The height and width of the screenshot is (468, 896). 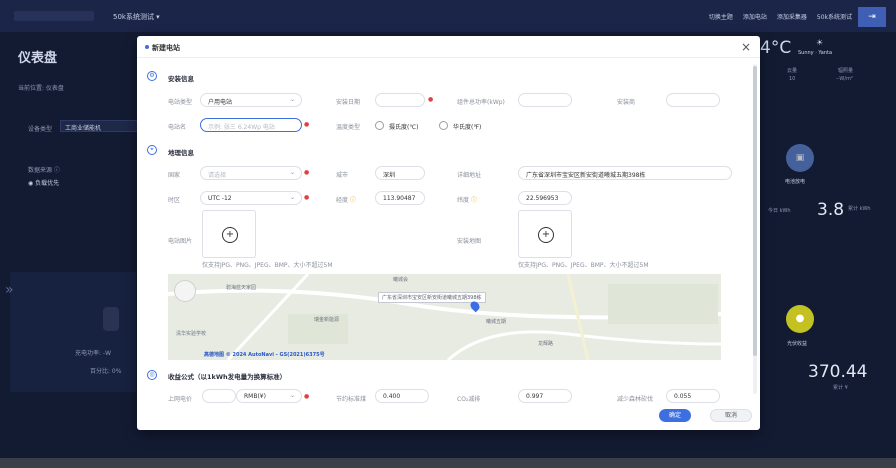 What do you see at coordinates (379, 125) in the screenshot?
I see `celsius-radio` at bounding box center [379, 125].